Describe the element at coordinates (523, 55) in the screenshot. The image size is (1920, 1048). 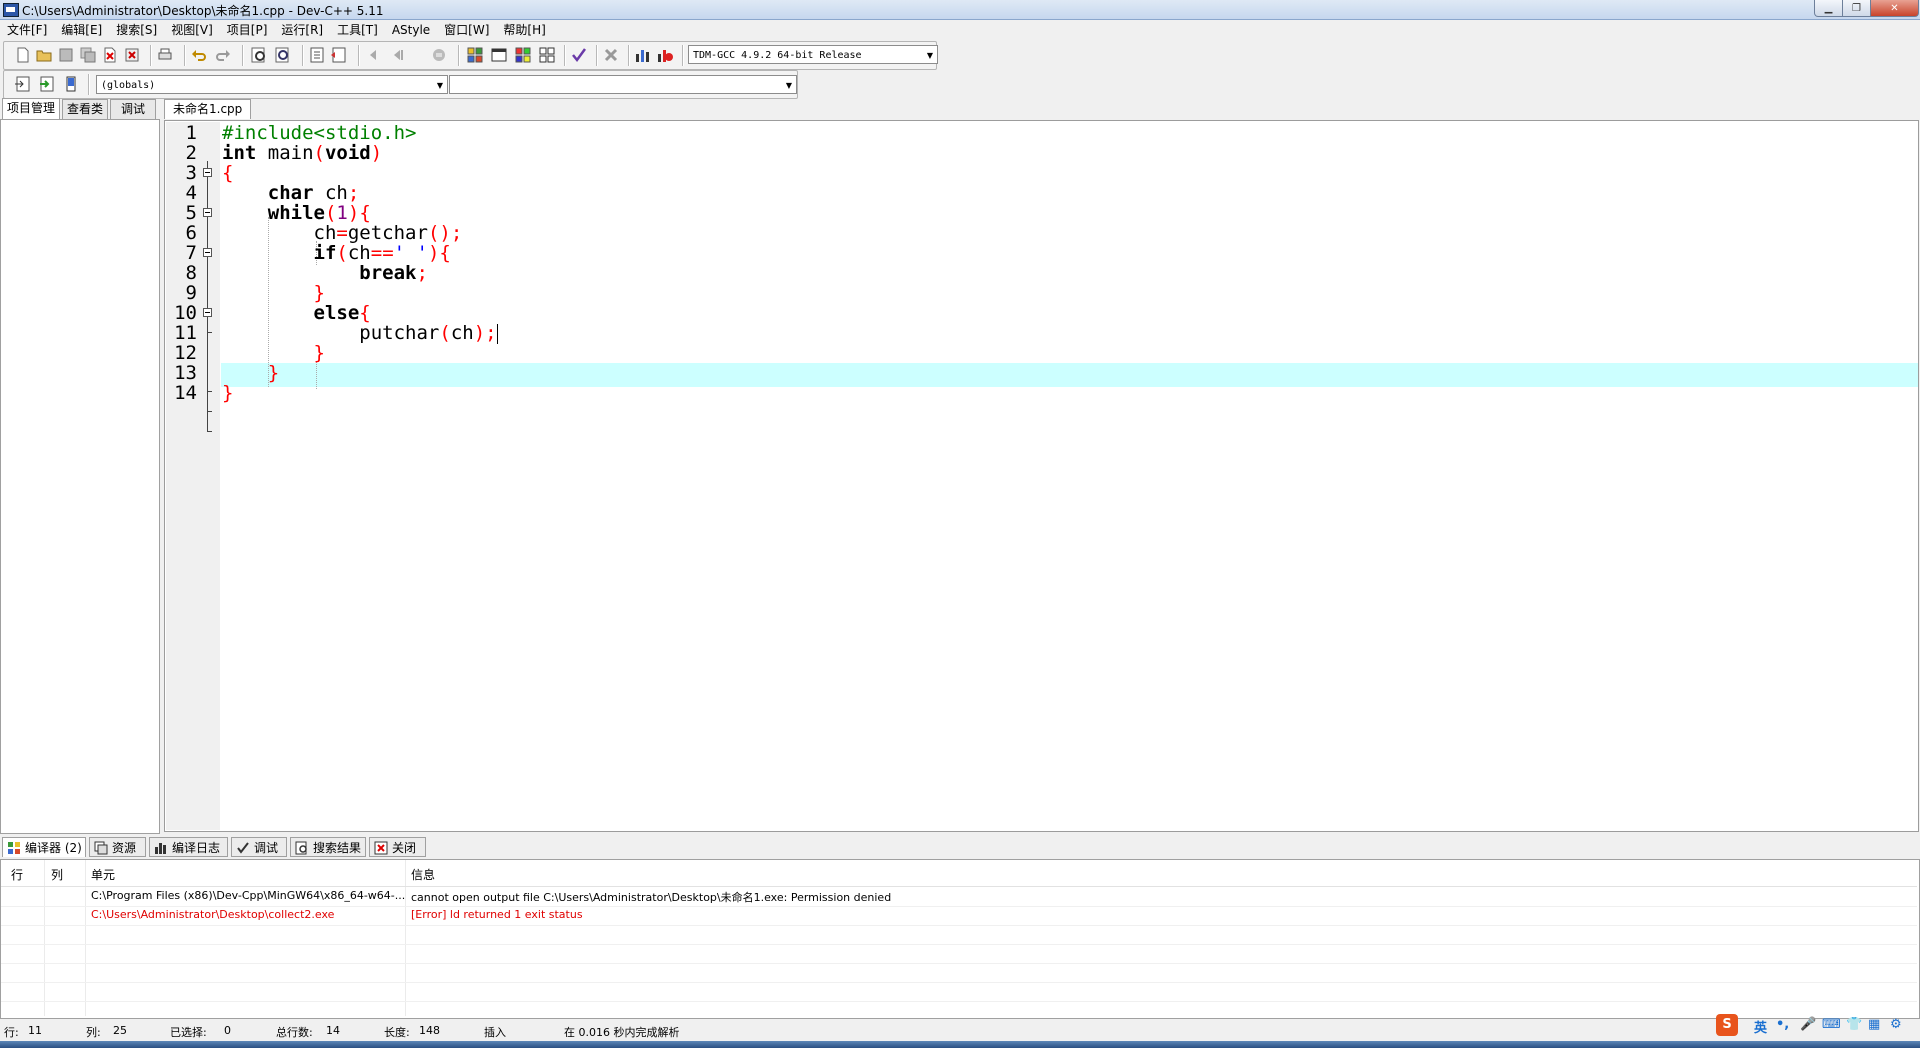
I see `class-browser-icon` at that location.